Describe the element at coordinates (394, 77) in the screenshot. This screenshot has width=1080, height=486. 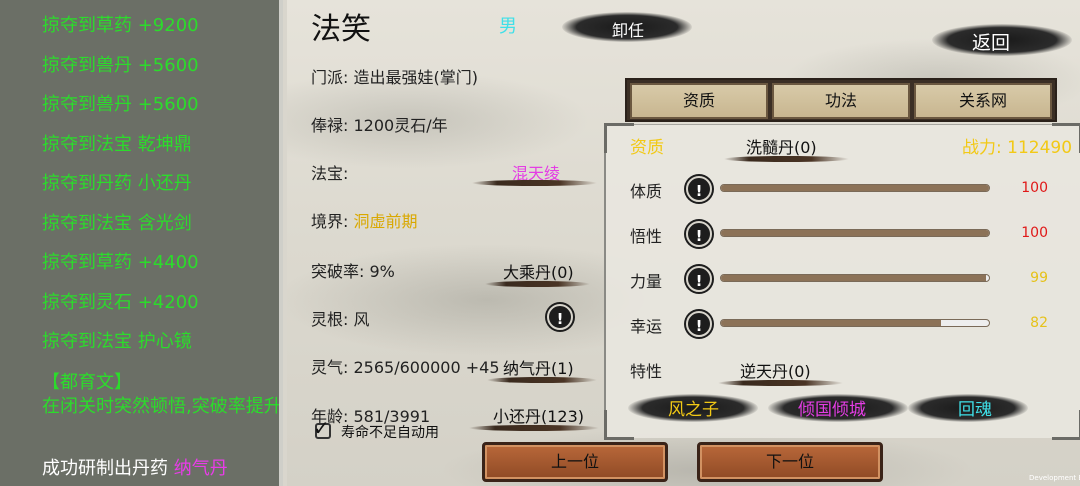
I see `sect-info: 门派: 造出最强娃(掌门)` at that location.